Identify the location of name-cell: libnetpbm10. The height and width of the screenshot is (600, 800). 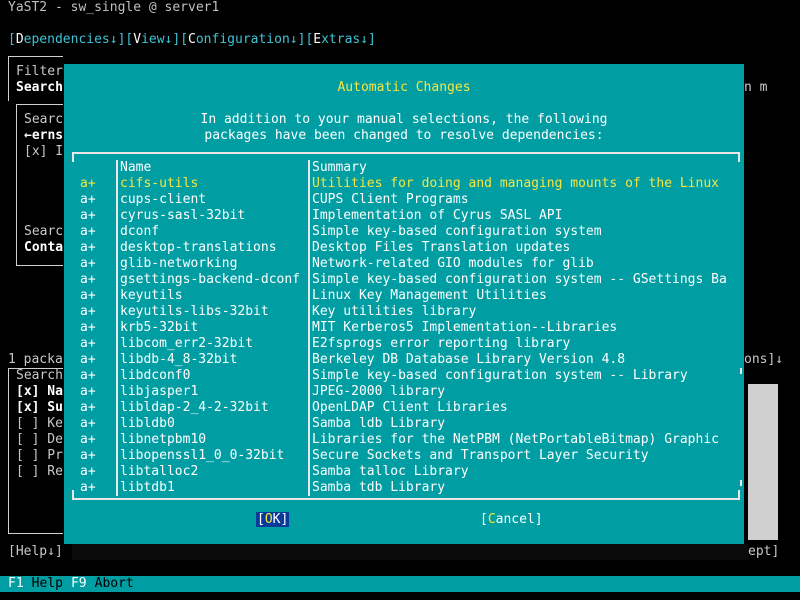
(163, 439).